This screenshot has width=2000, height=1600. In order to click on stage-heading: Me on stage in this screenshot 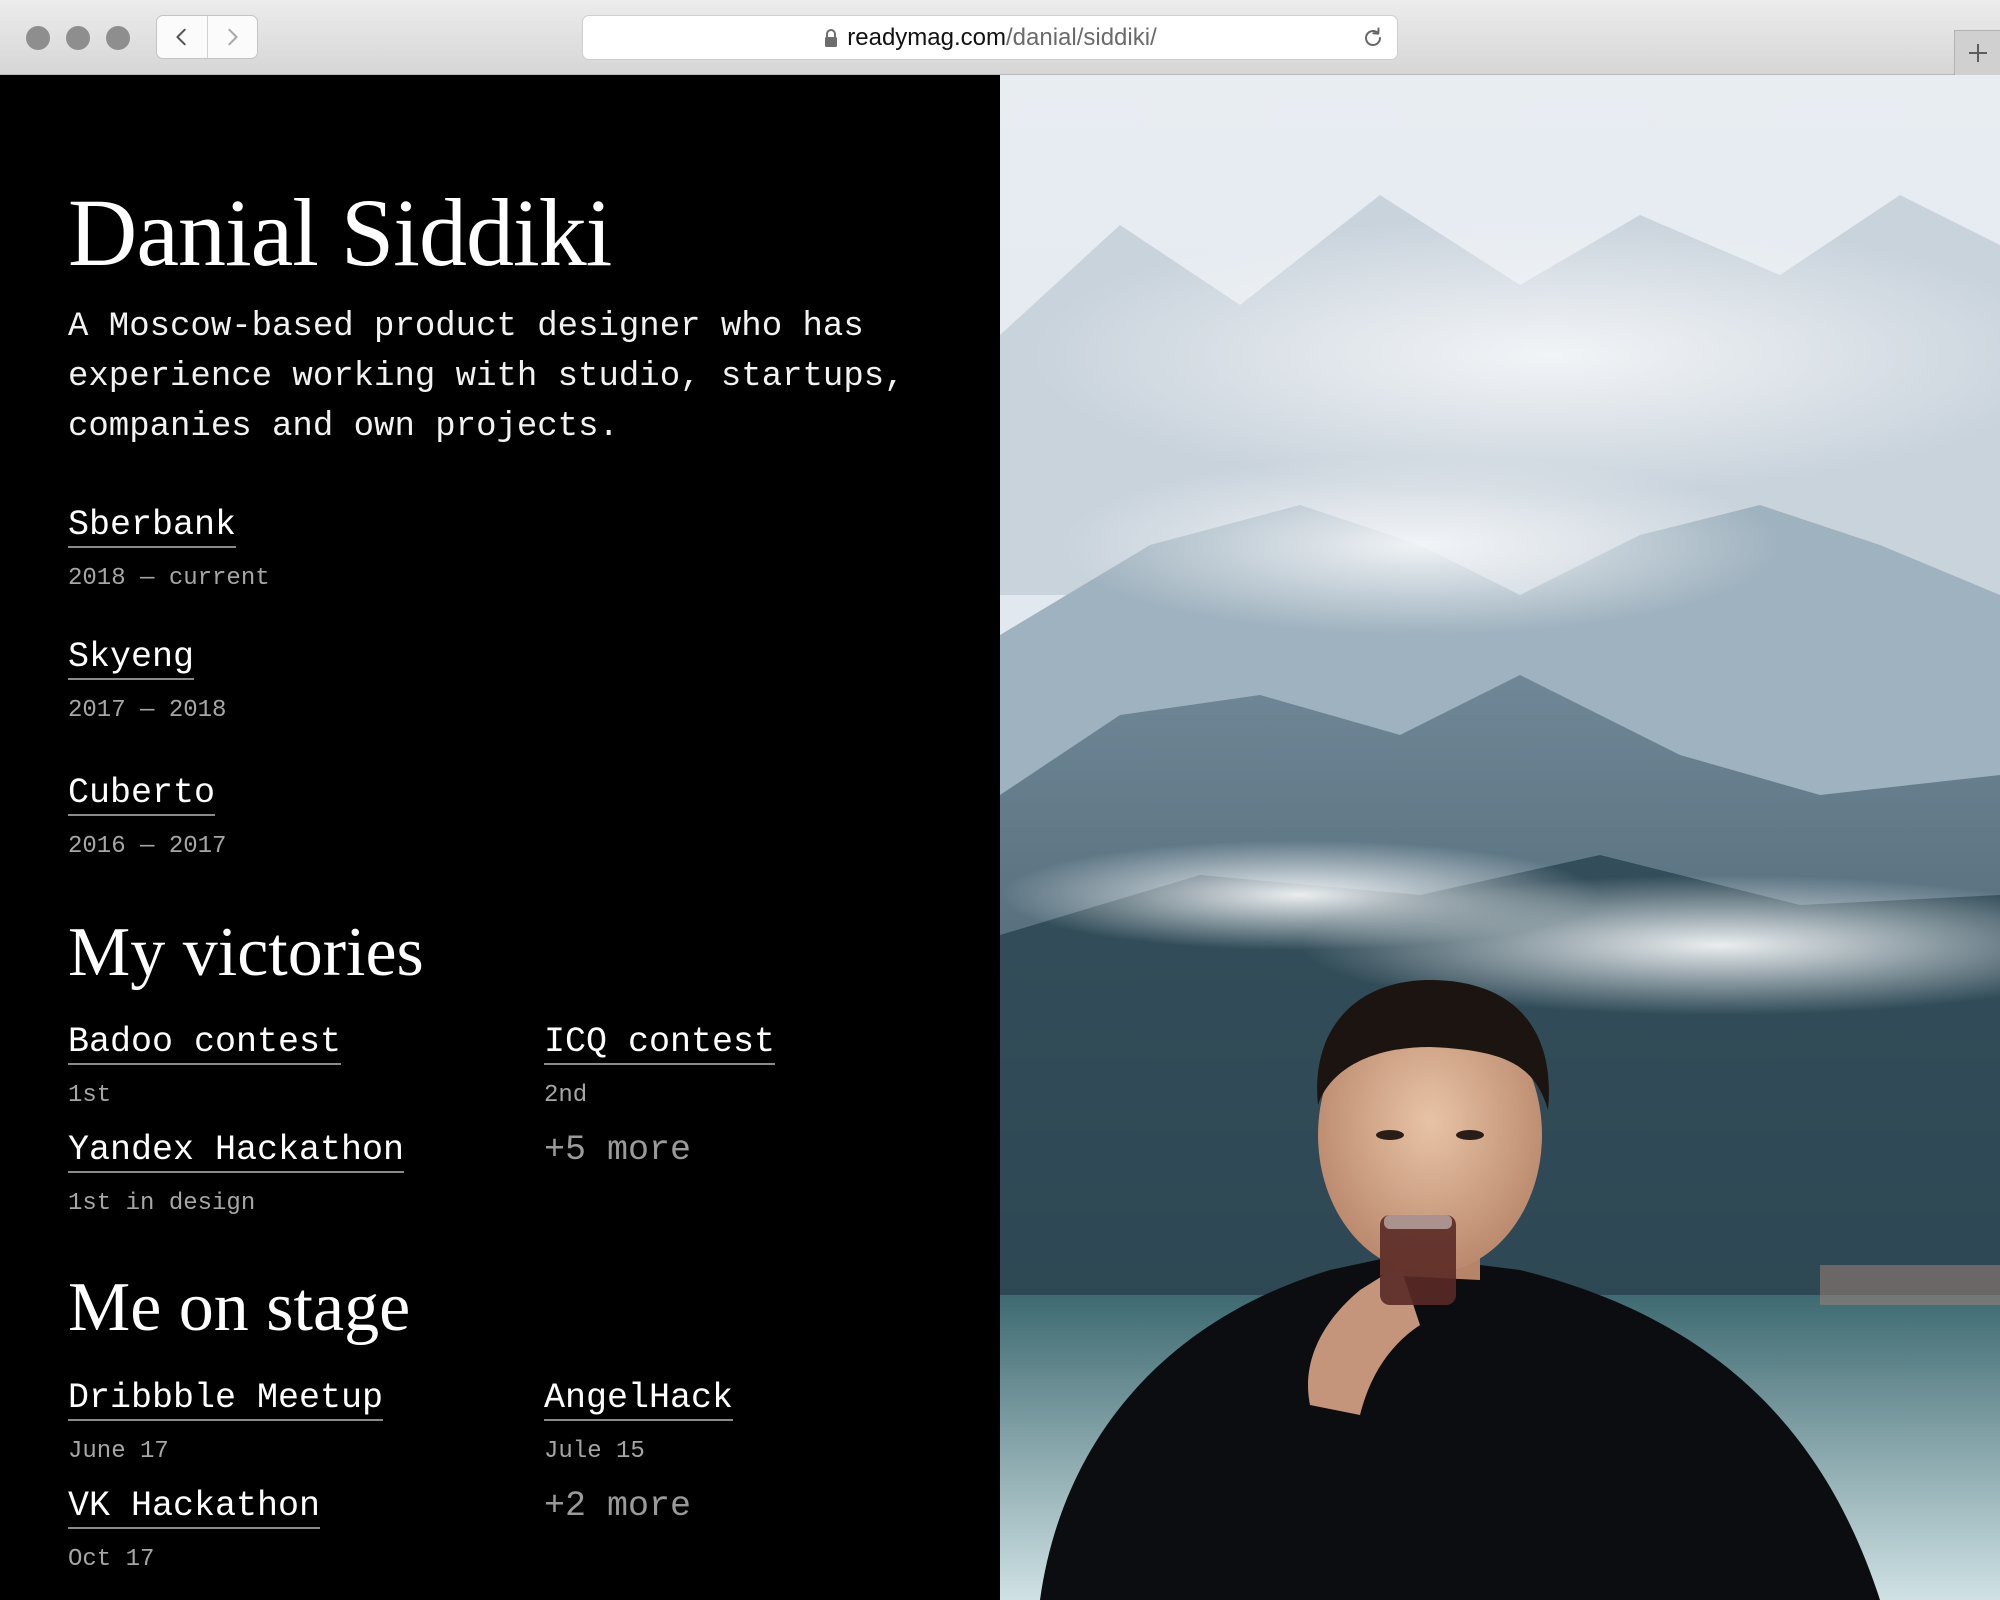, I will do `click(239, 1307)`.